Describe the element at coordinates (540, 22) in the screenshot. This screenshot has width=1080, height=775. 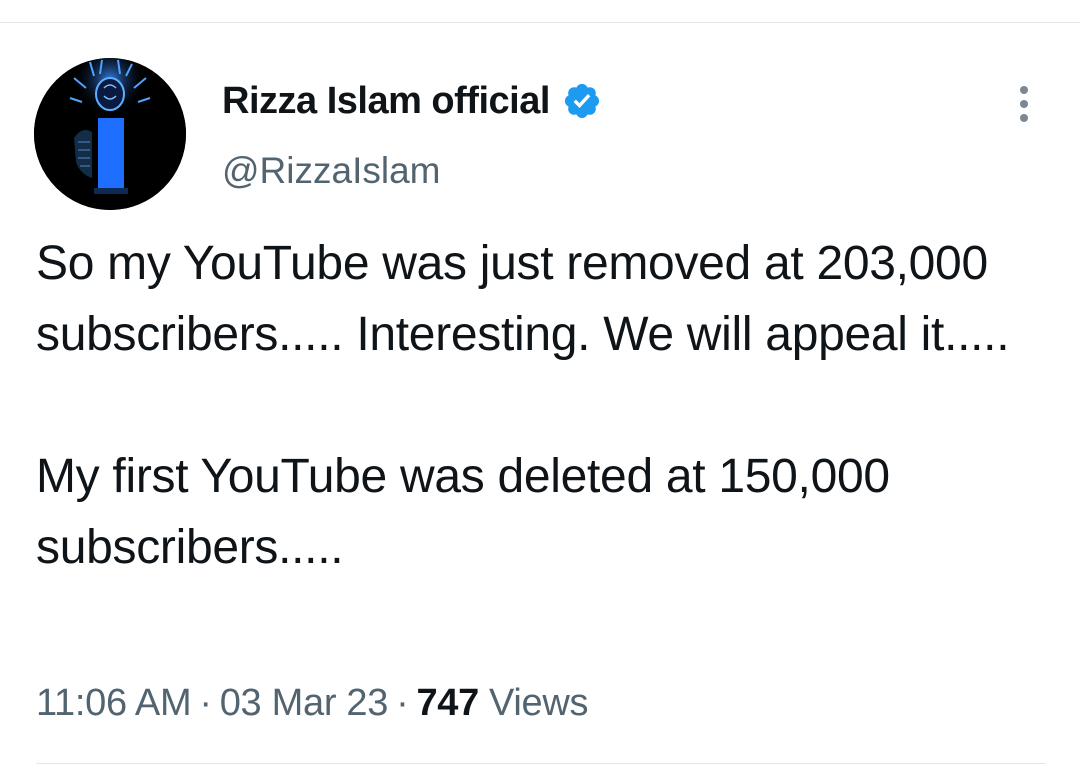
I see `top-divider` at that location.